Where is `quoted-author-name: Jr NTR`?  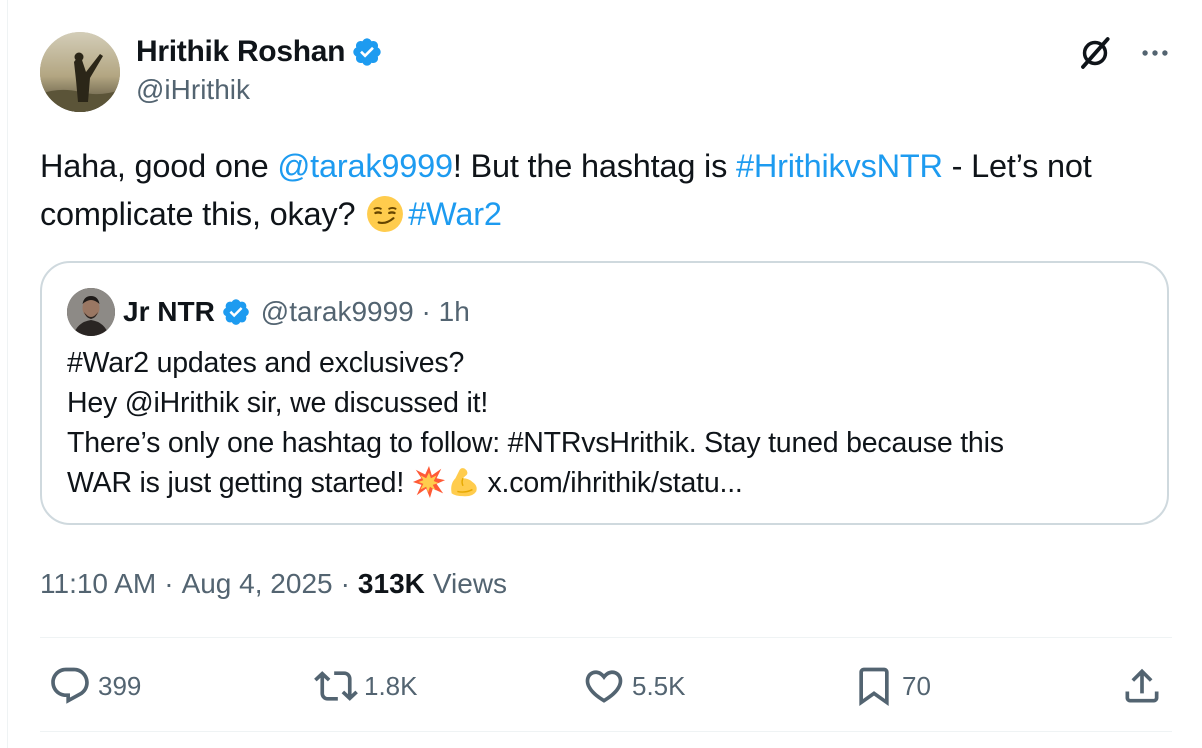
quoted-author-name: Jr NTR is located at coordinates (169, 312).